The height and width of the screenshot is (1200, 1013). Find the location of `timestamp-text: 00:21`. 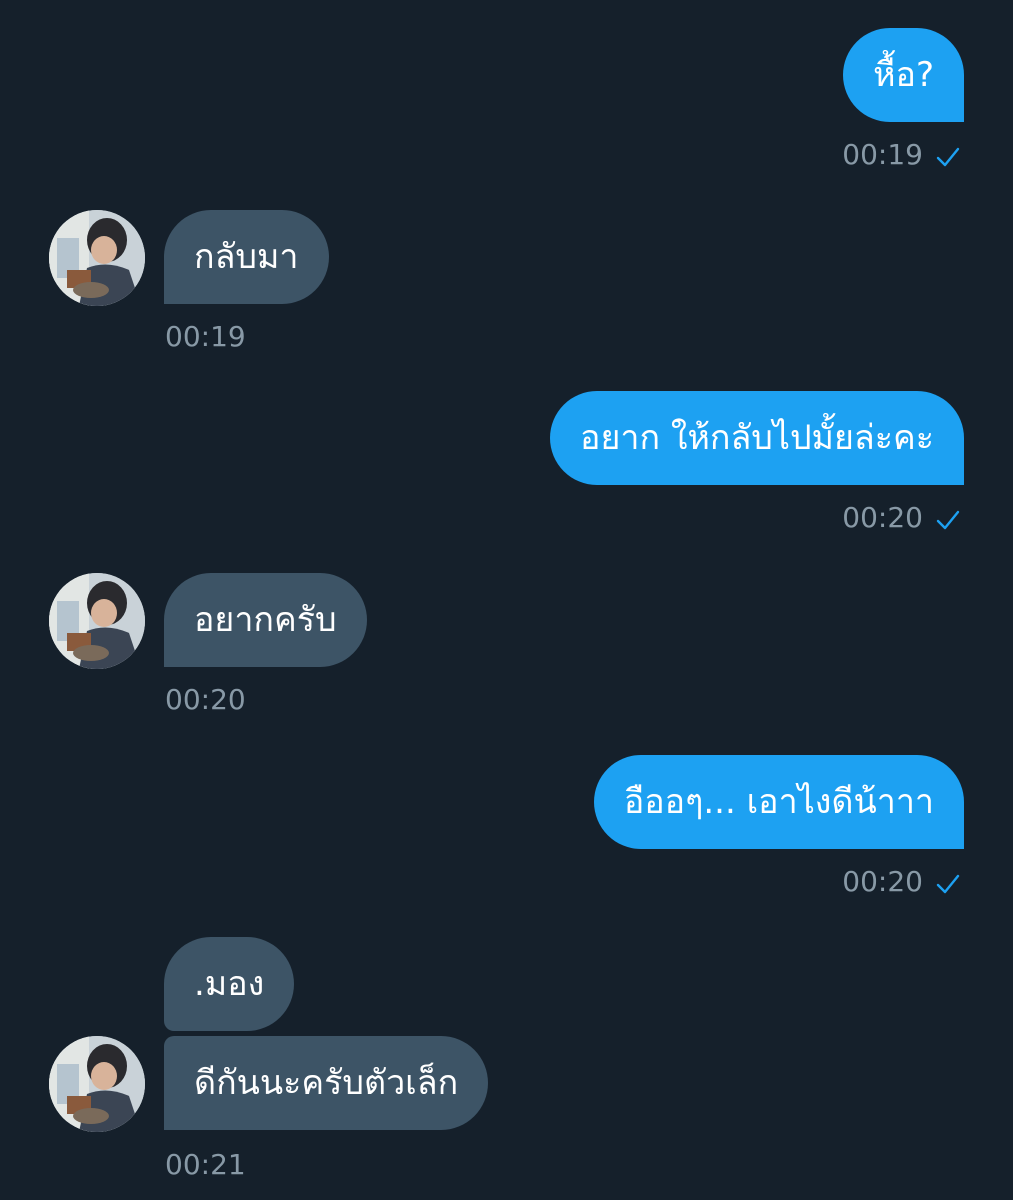

timestamp-text: 00:21 is located at coordinates (205, 1164).